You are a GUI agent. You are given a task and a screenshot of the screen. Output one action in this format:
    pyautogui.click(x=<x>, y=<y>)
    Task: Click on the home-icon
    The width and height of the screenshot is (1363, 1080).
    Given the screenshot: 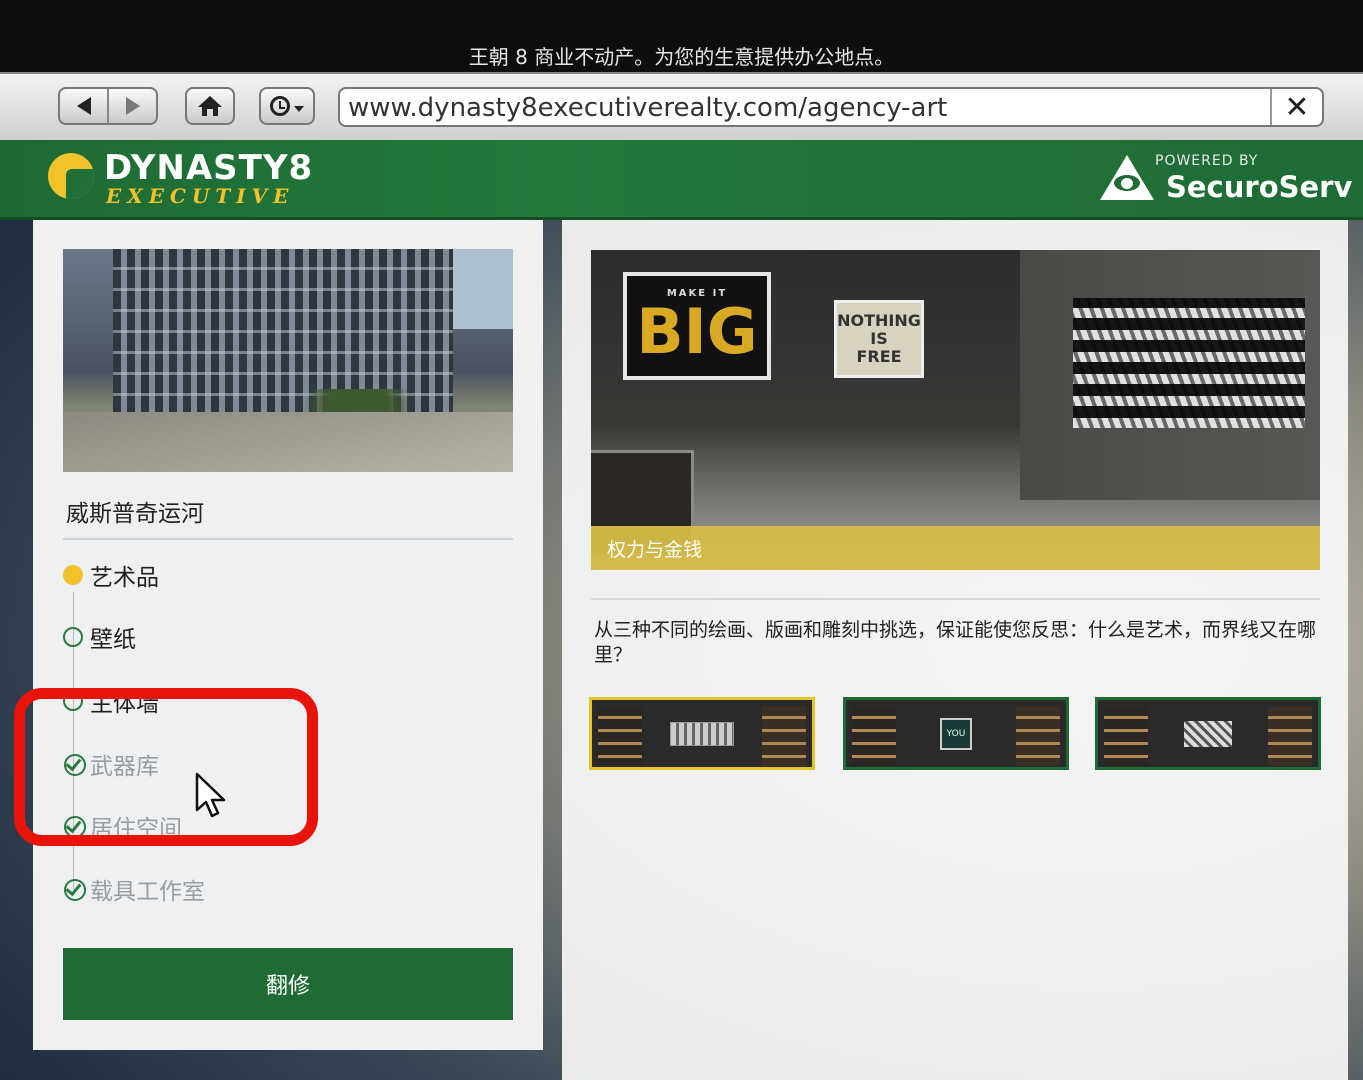 What is the action you would take?
    pyautogui.click(x=210, y=106)
    